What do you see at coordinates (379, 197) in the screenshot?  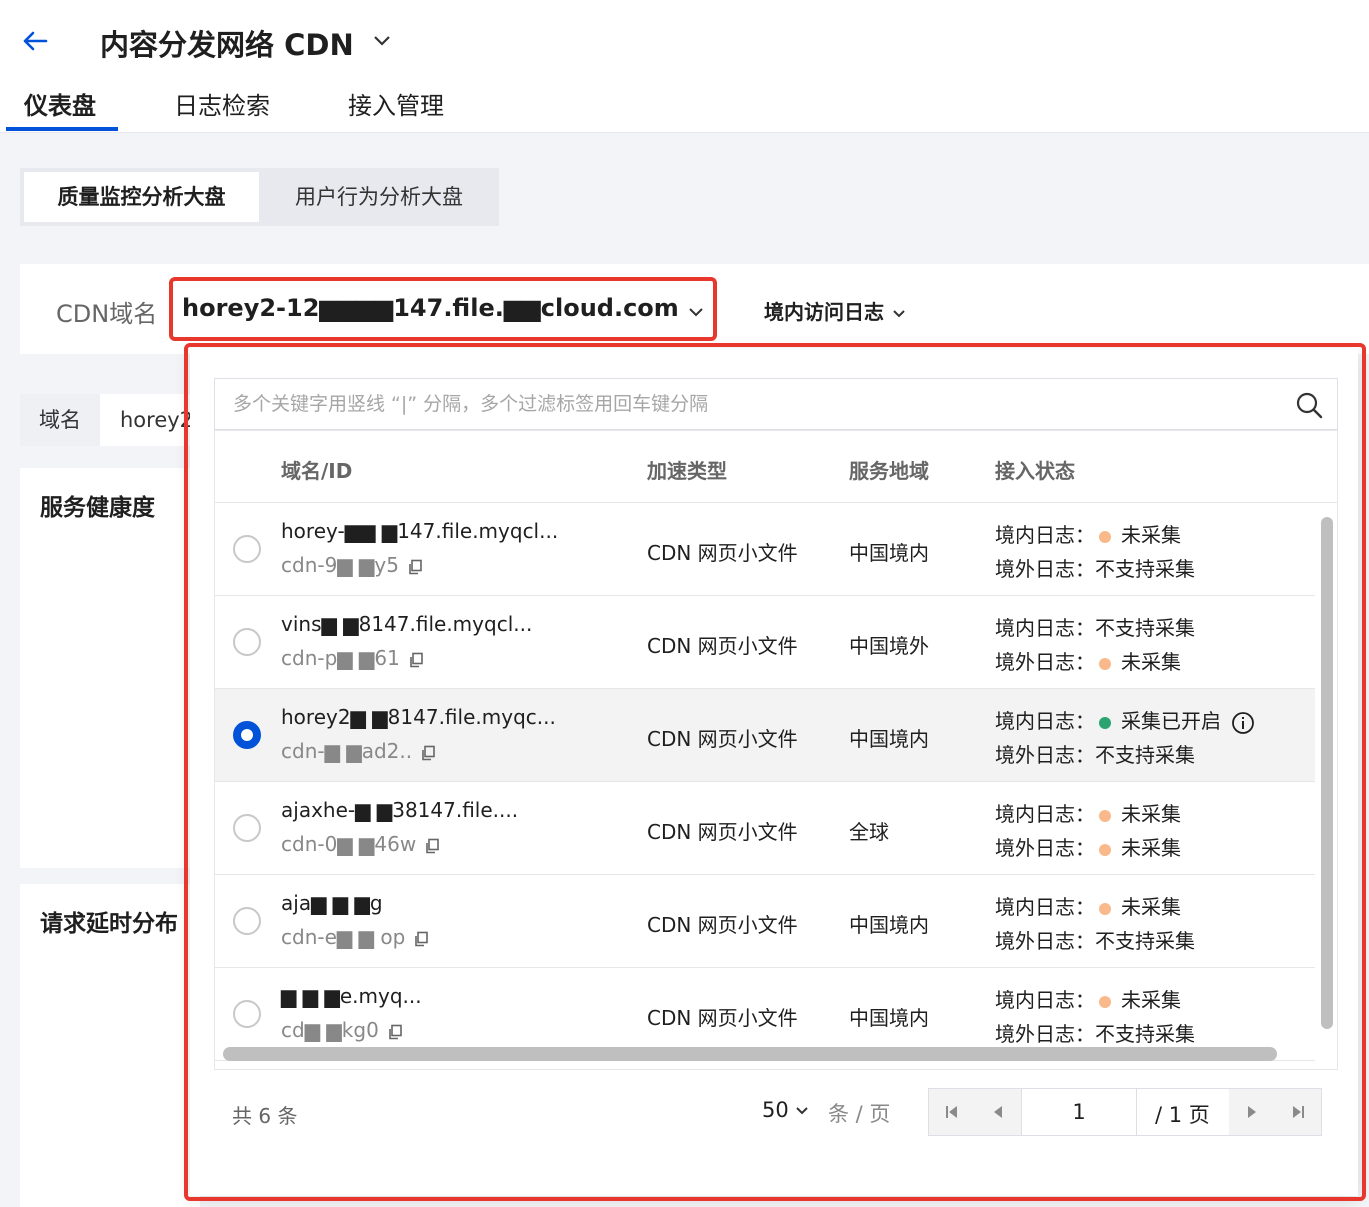 I see `tab-user-behavior: 用户行为分析大盘` at bounding box center [379, 197].